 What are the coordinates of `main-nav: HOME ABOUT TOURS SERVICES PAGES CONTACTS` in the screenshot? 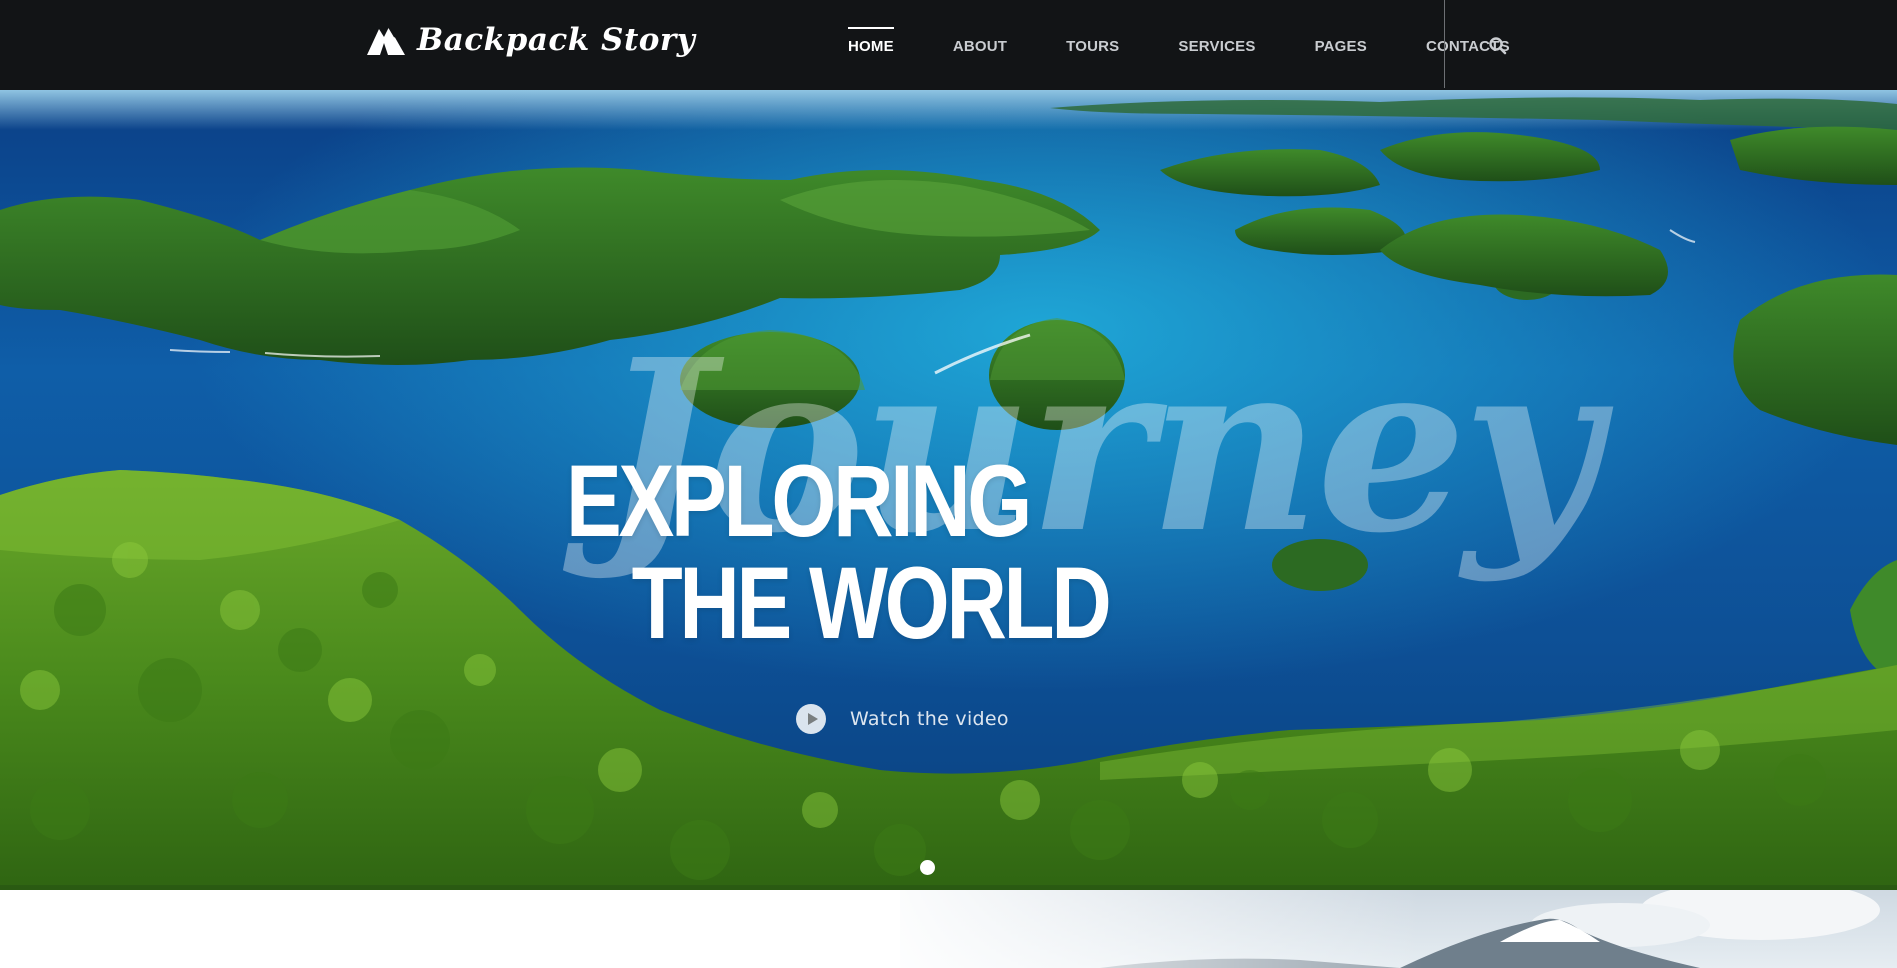 It's located at (1179, 45).